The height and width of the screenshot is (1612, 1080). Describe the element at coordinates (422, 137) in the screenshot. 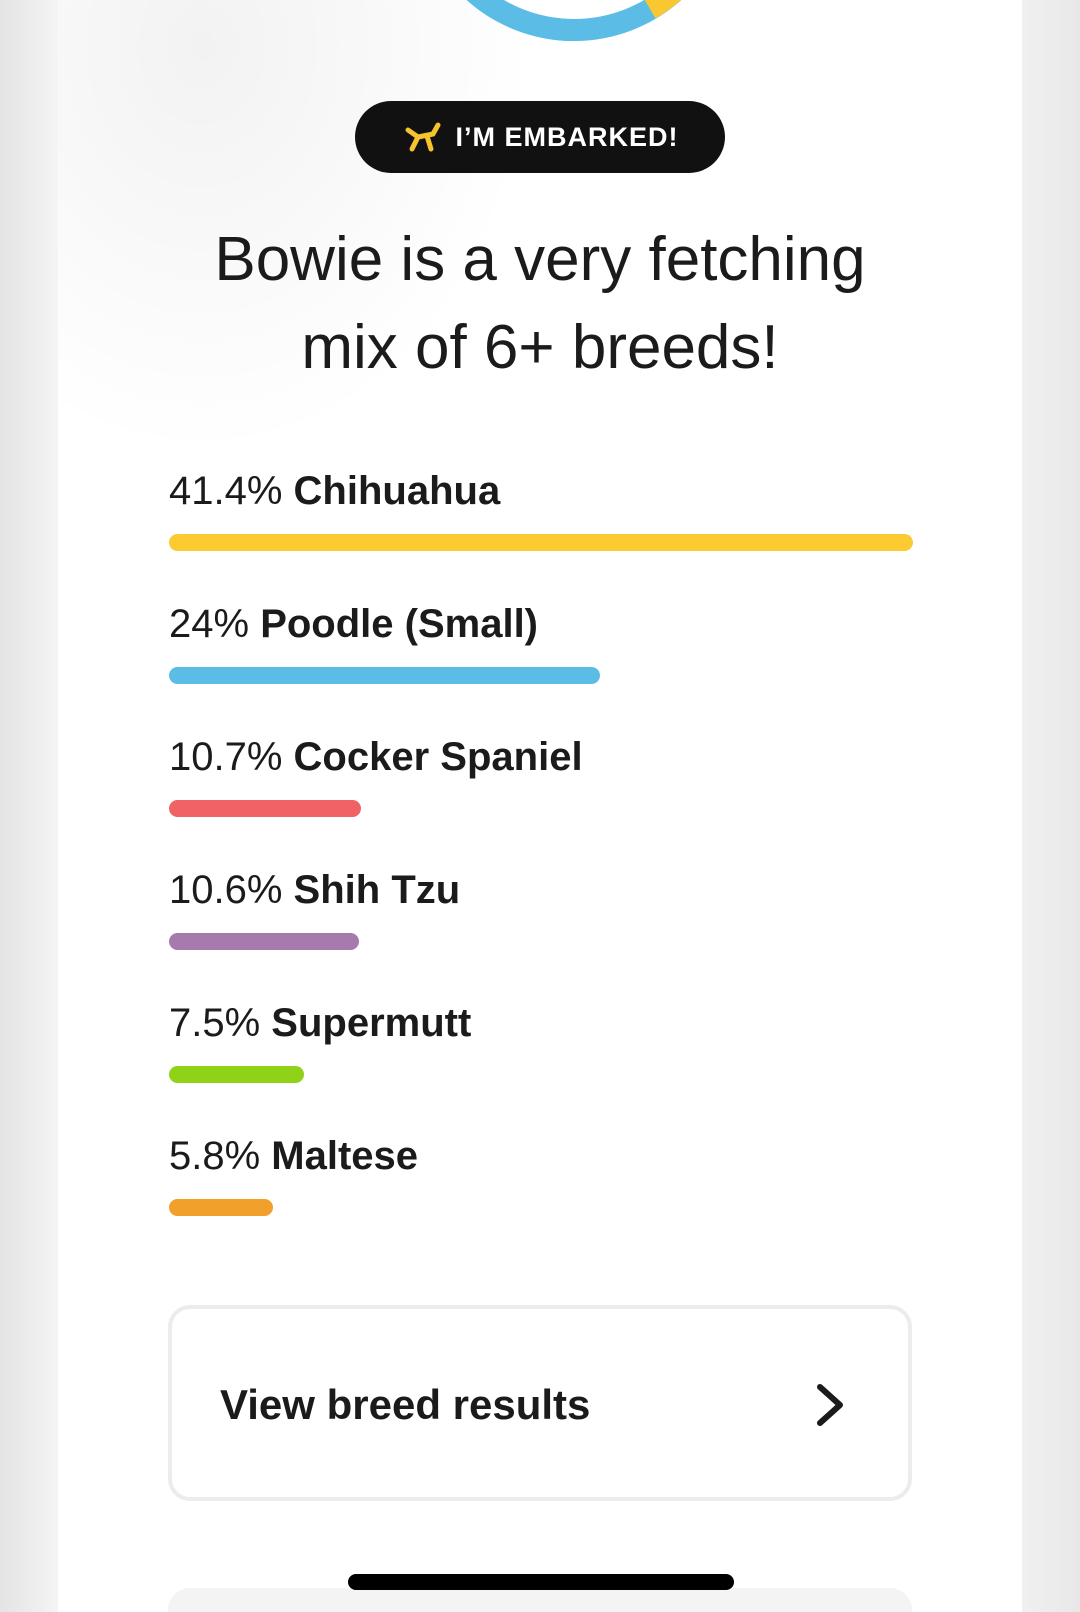

I see `balloon-dog-icon` at that location.